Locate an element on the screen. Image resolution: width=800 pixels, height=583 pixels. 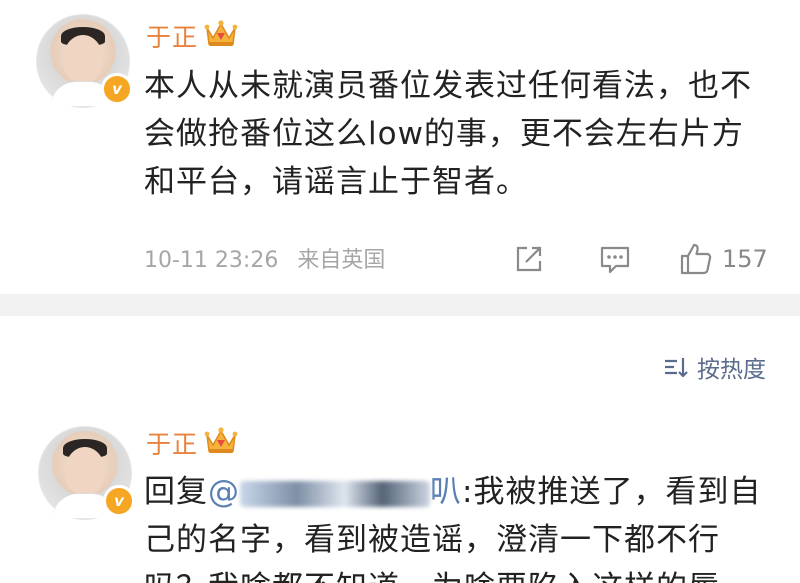
like-count: 157 is located at coordinates (745, 259).